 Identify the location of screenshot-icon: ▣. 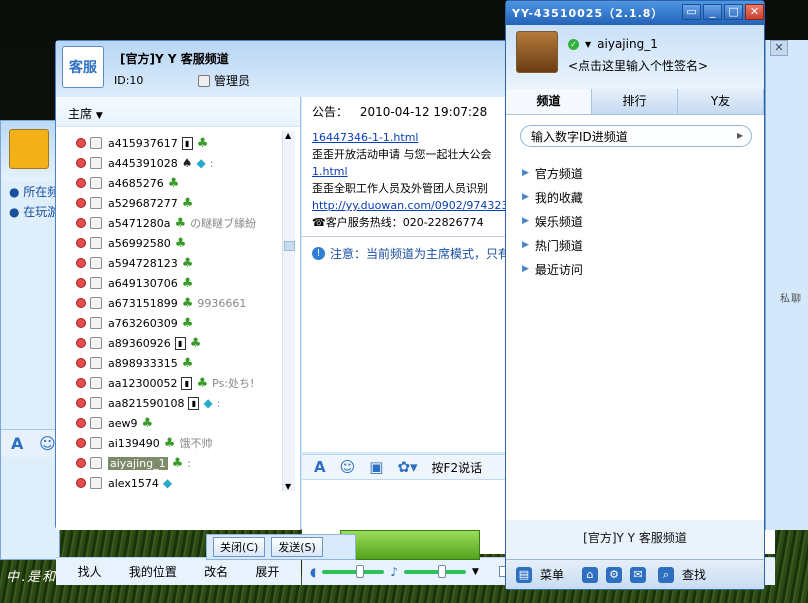
(376, 467).